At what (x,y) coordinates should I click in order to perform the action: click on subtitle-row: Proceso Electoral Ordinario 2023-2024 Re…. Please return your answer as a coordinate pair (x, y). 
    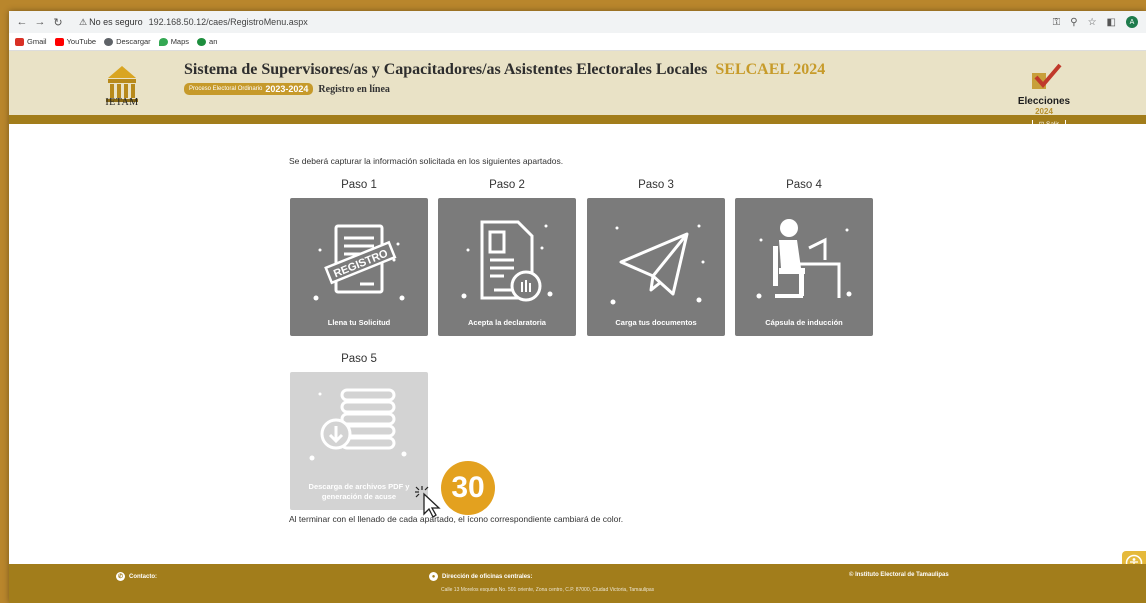
    Looking at the image, I should click on (287, 89).